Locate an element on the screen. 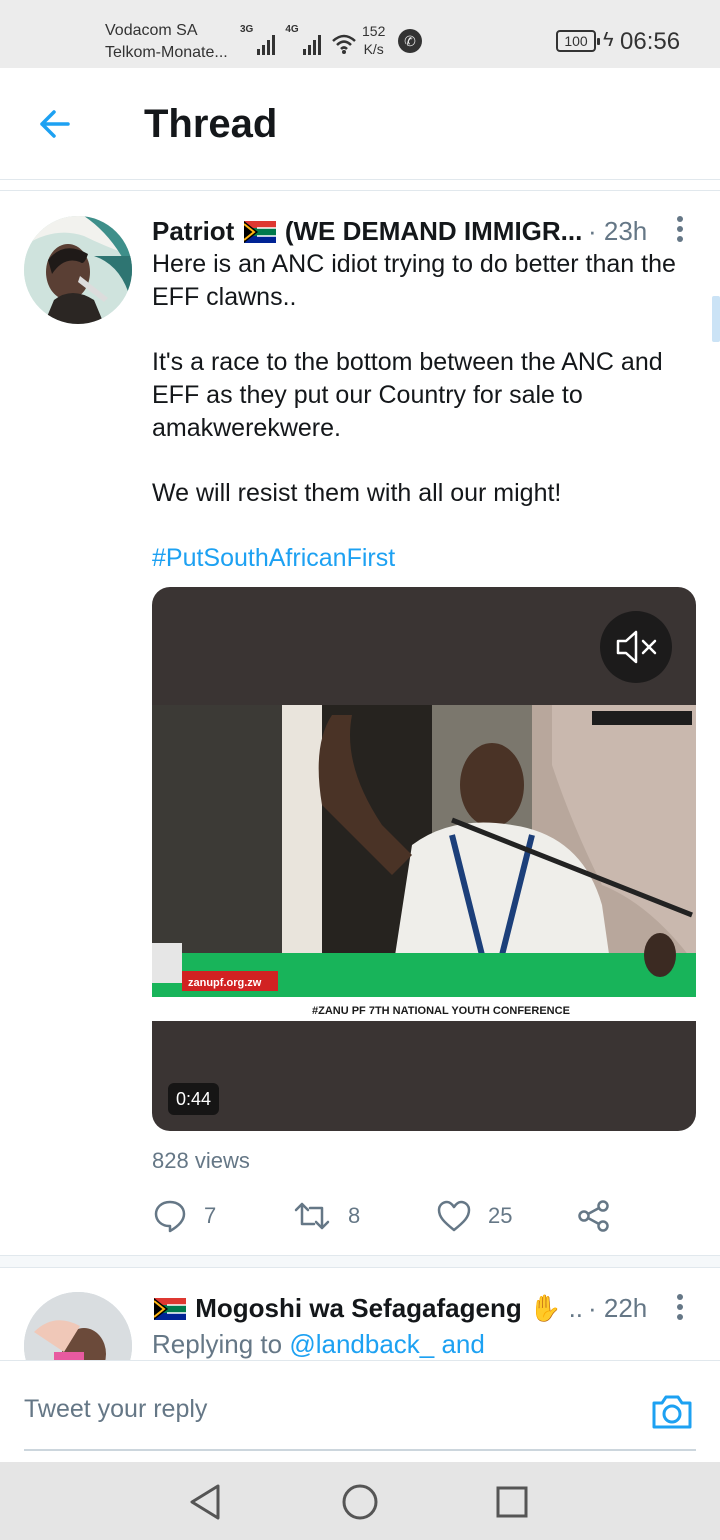  battery-level: 100 is located at coordinates (576, 41).